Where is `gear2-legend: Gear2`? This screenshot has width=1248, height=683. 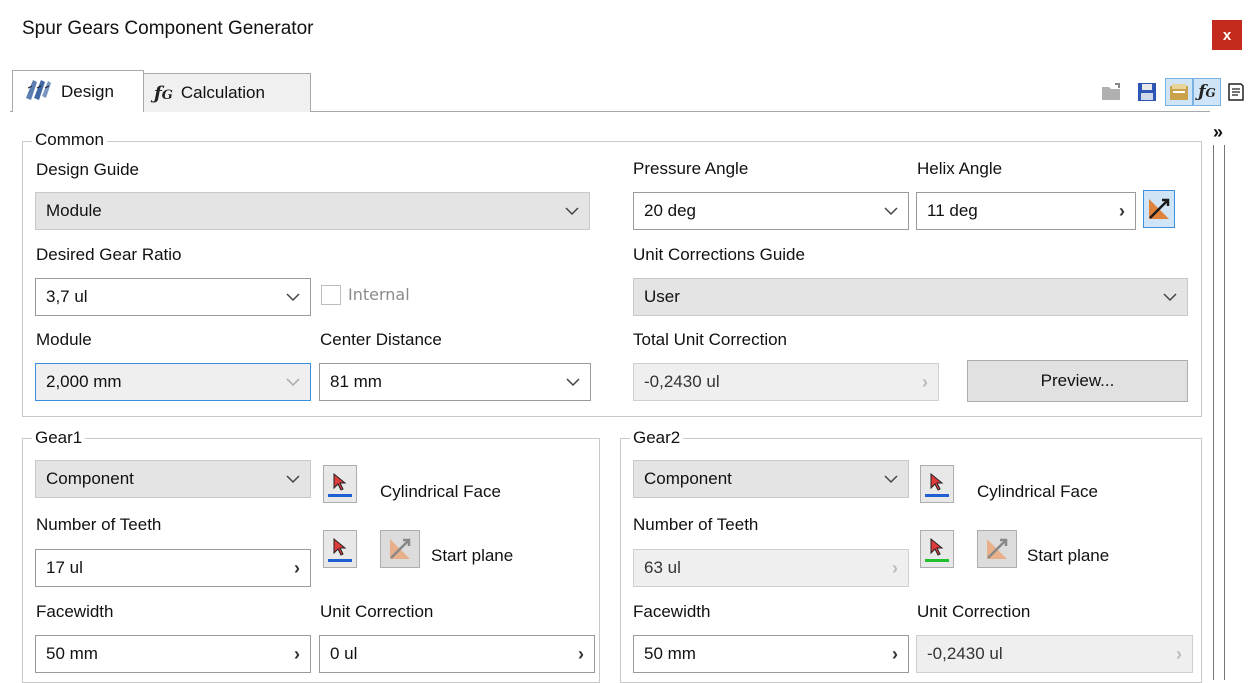
gear2-legend: Gear2 is located at coordinates (657, 438).